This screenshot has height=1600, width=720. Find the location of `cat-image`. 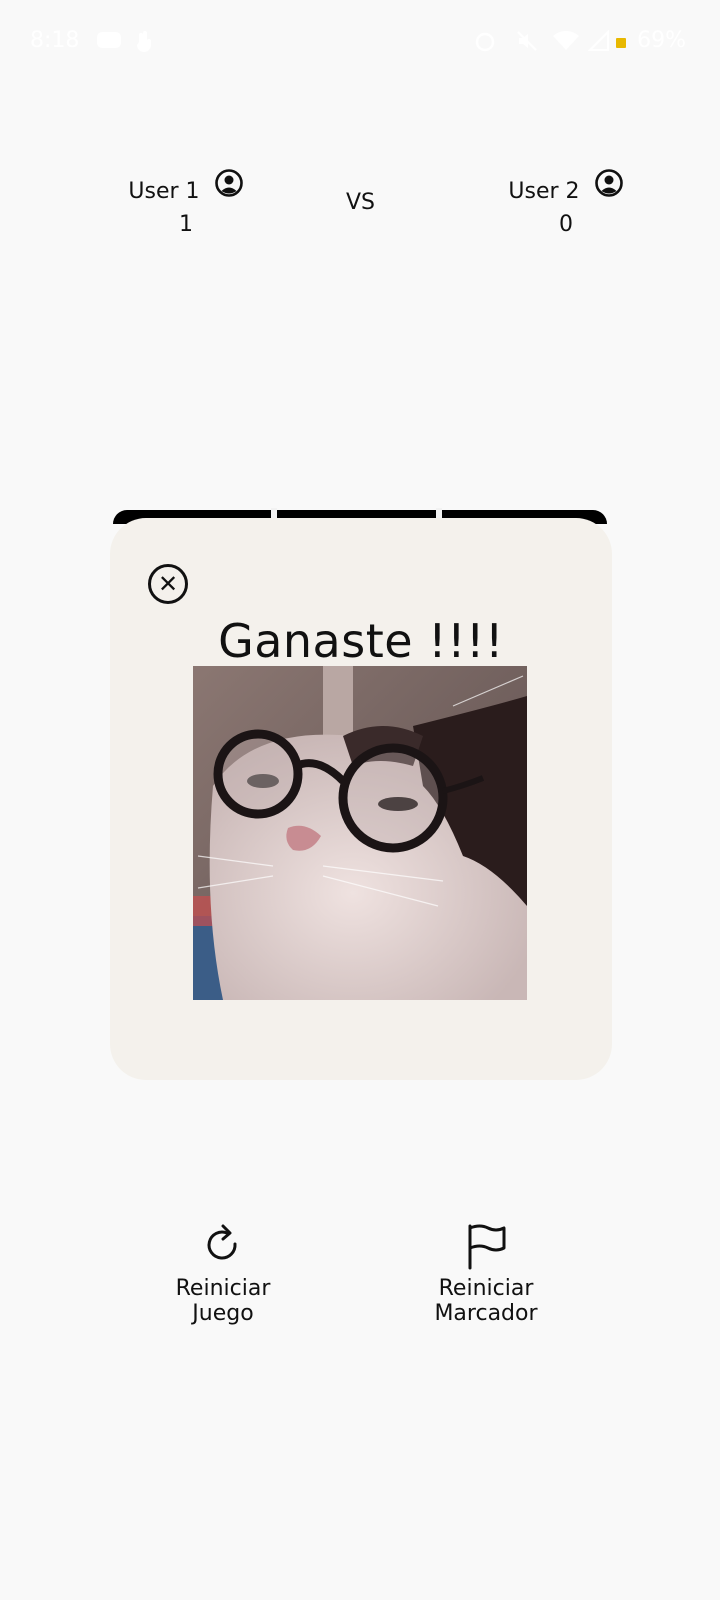

cat-image is located at coordinates (360, 833).